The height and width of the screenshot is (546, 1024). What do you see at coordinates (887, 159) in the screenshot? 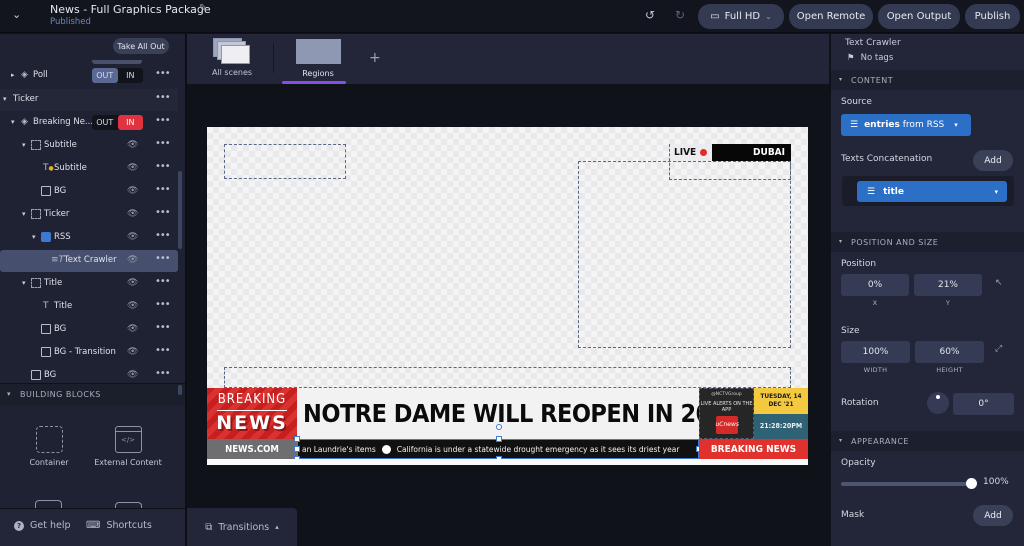
I see `texts-concatenation-label: Texts Concatenation` at bounding box center [887, 159].